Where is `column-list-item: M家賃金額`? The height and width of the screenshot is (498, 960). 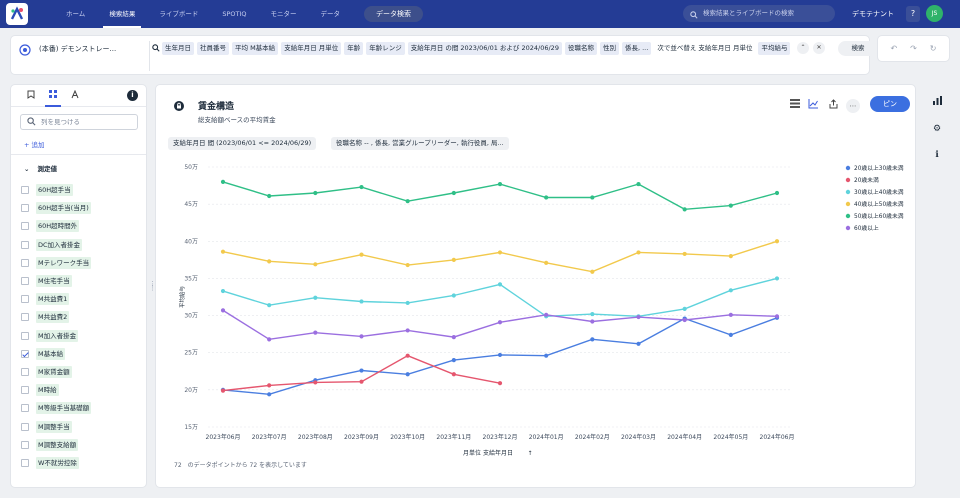 column-list-item: M家賃金額 is located at coordinates (81, 372).